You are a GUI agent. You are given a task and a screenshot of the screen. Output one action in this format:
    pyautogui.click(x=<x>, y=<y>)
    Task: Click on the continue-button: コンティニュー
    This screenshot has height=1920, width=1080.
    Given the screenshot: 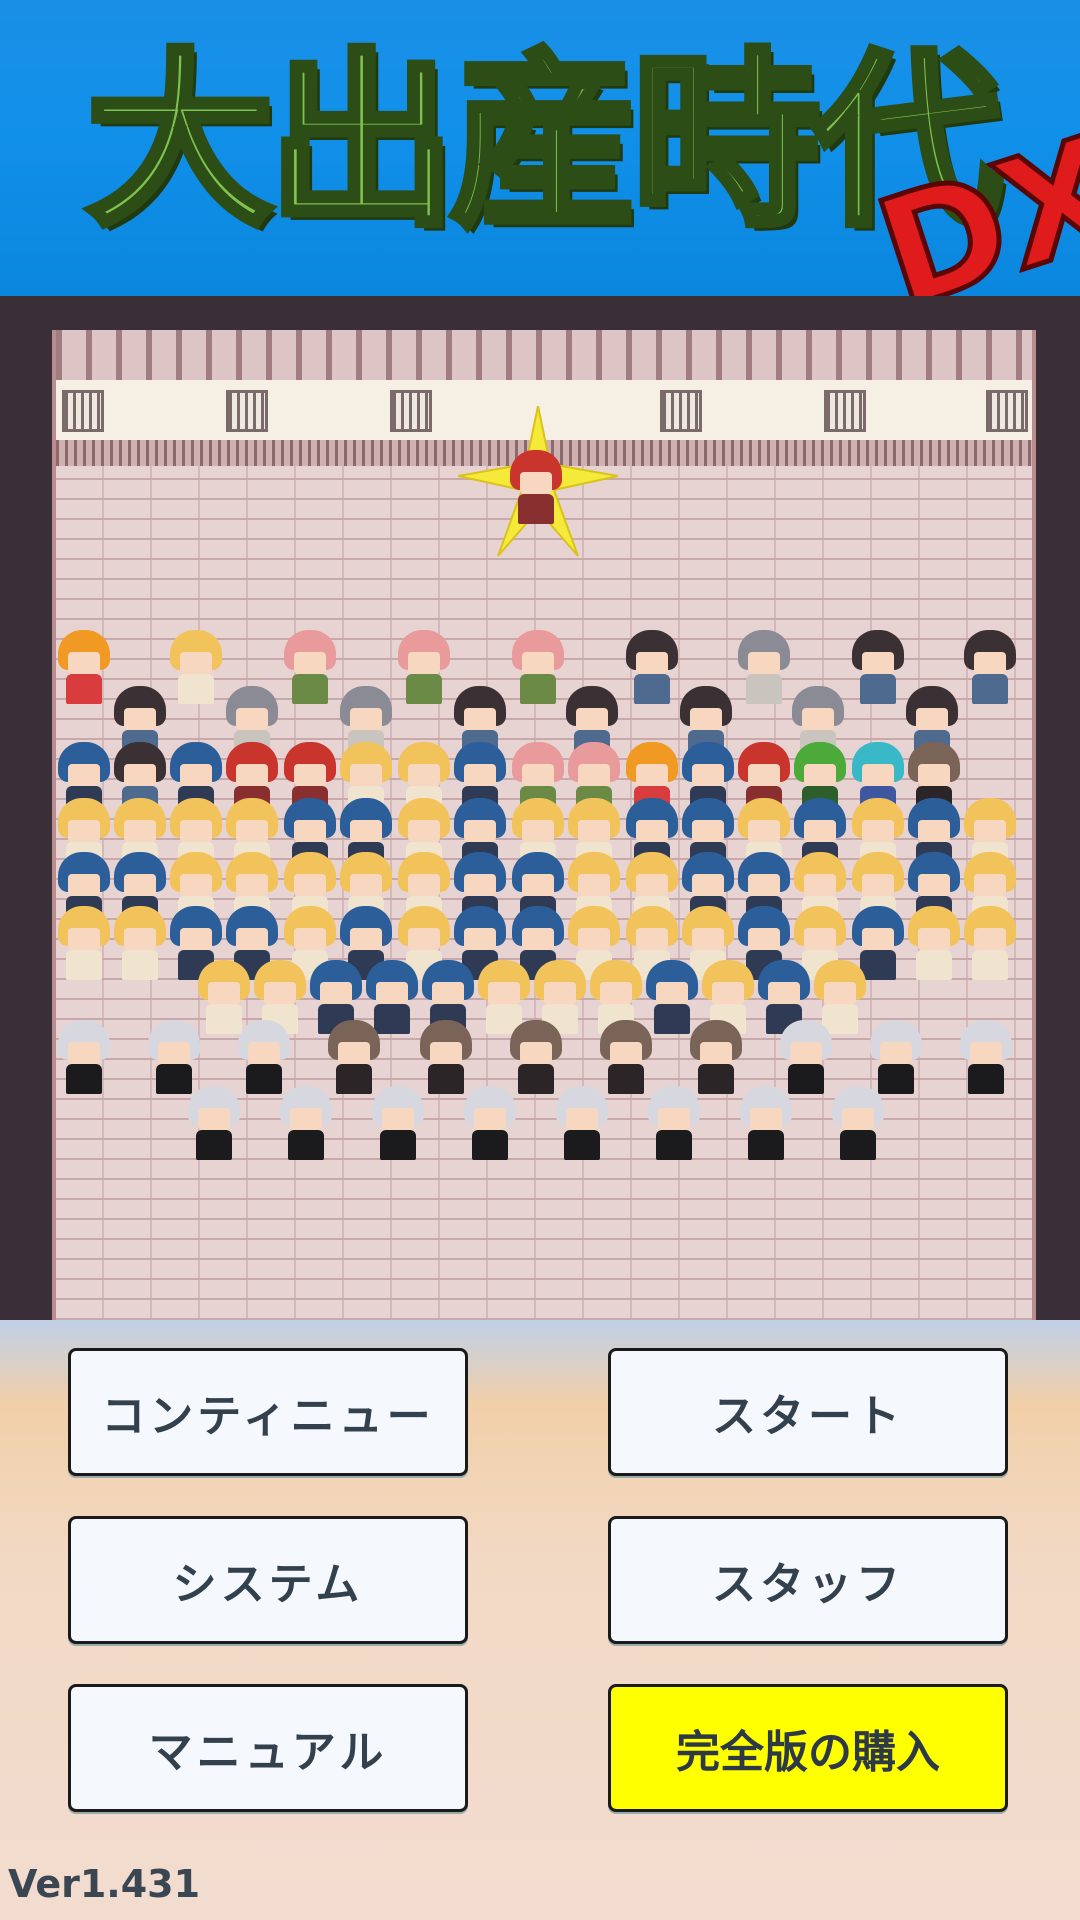 What is the action you would take?
    pyautogui.click(x=268, y=1412)
    